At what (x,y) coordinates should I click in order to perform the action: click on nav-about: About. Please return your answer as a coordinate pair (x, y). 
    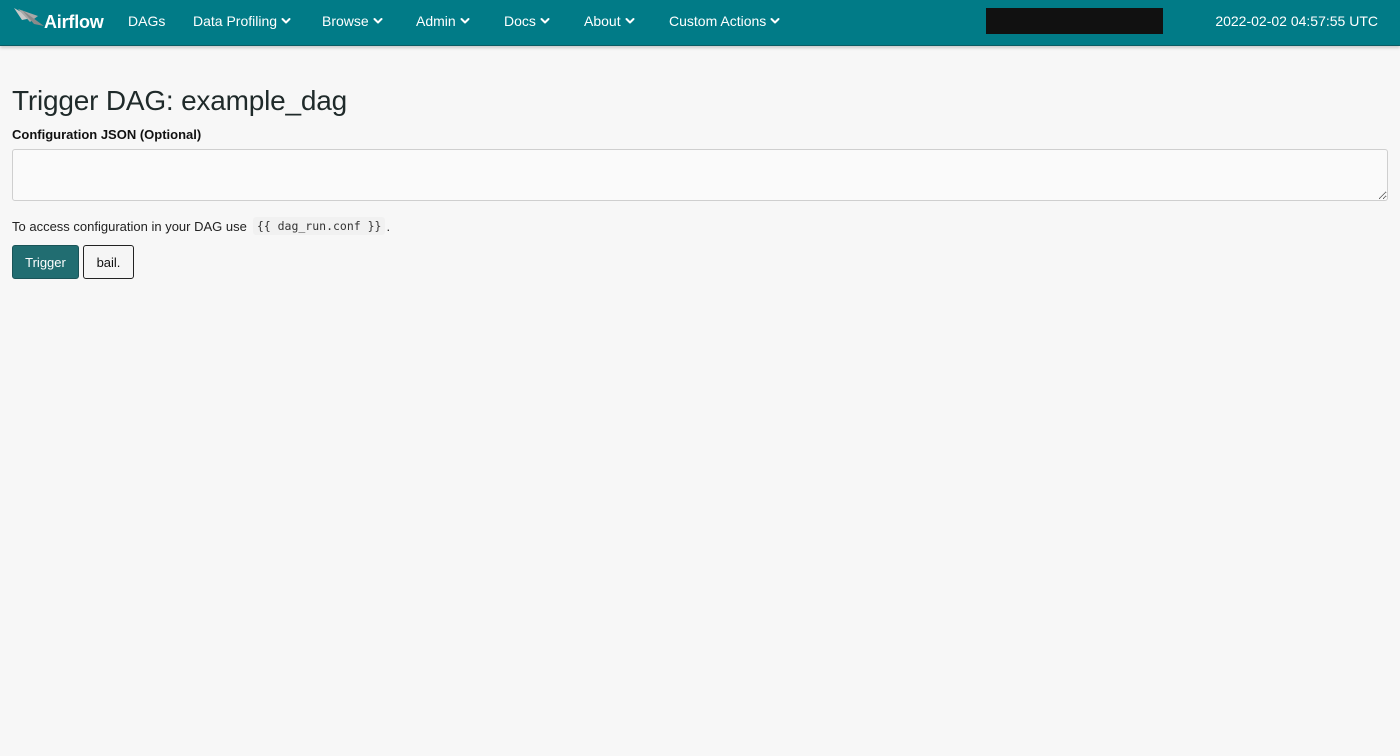
    Looking at the image, I should click on (610, 21).